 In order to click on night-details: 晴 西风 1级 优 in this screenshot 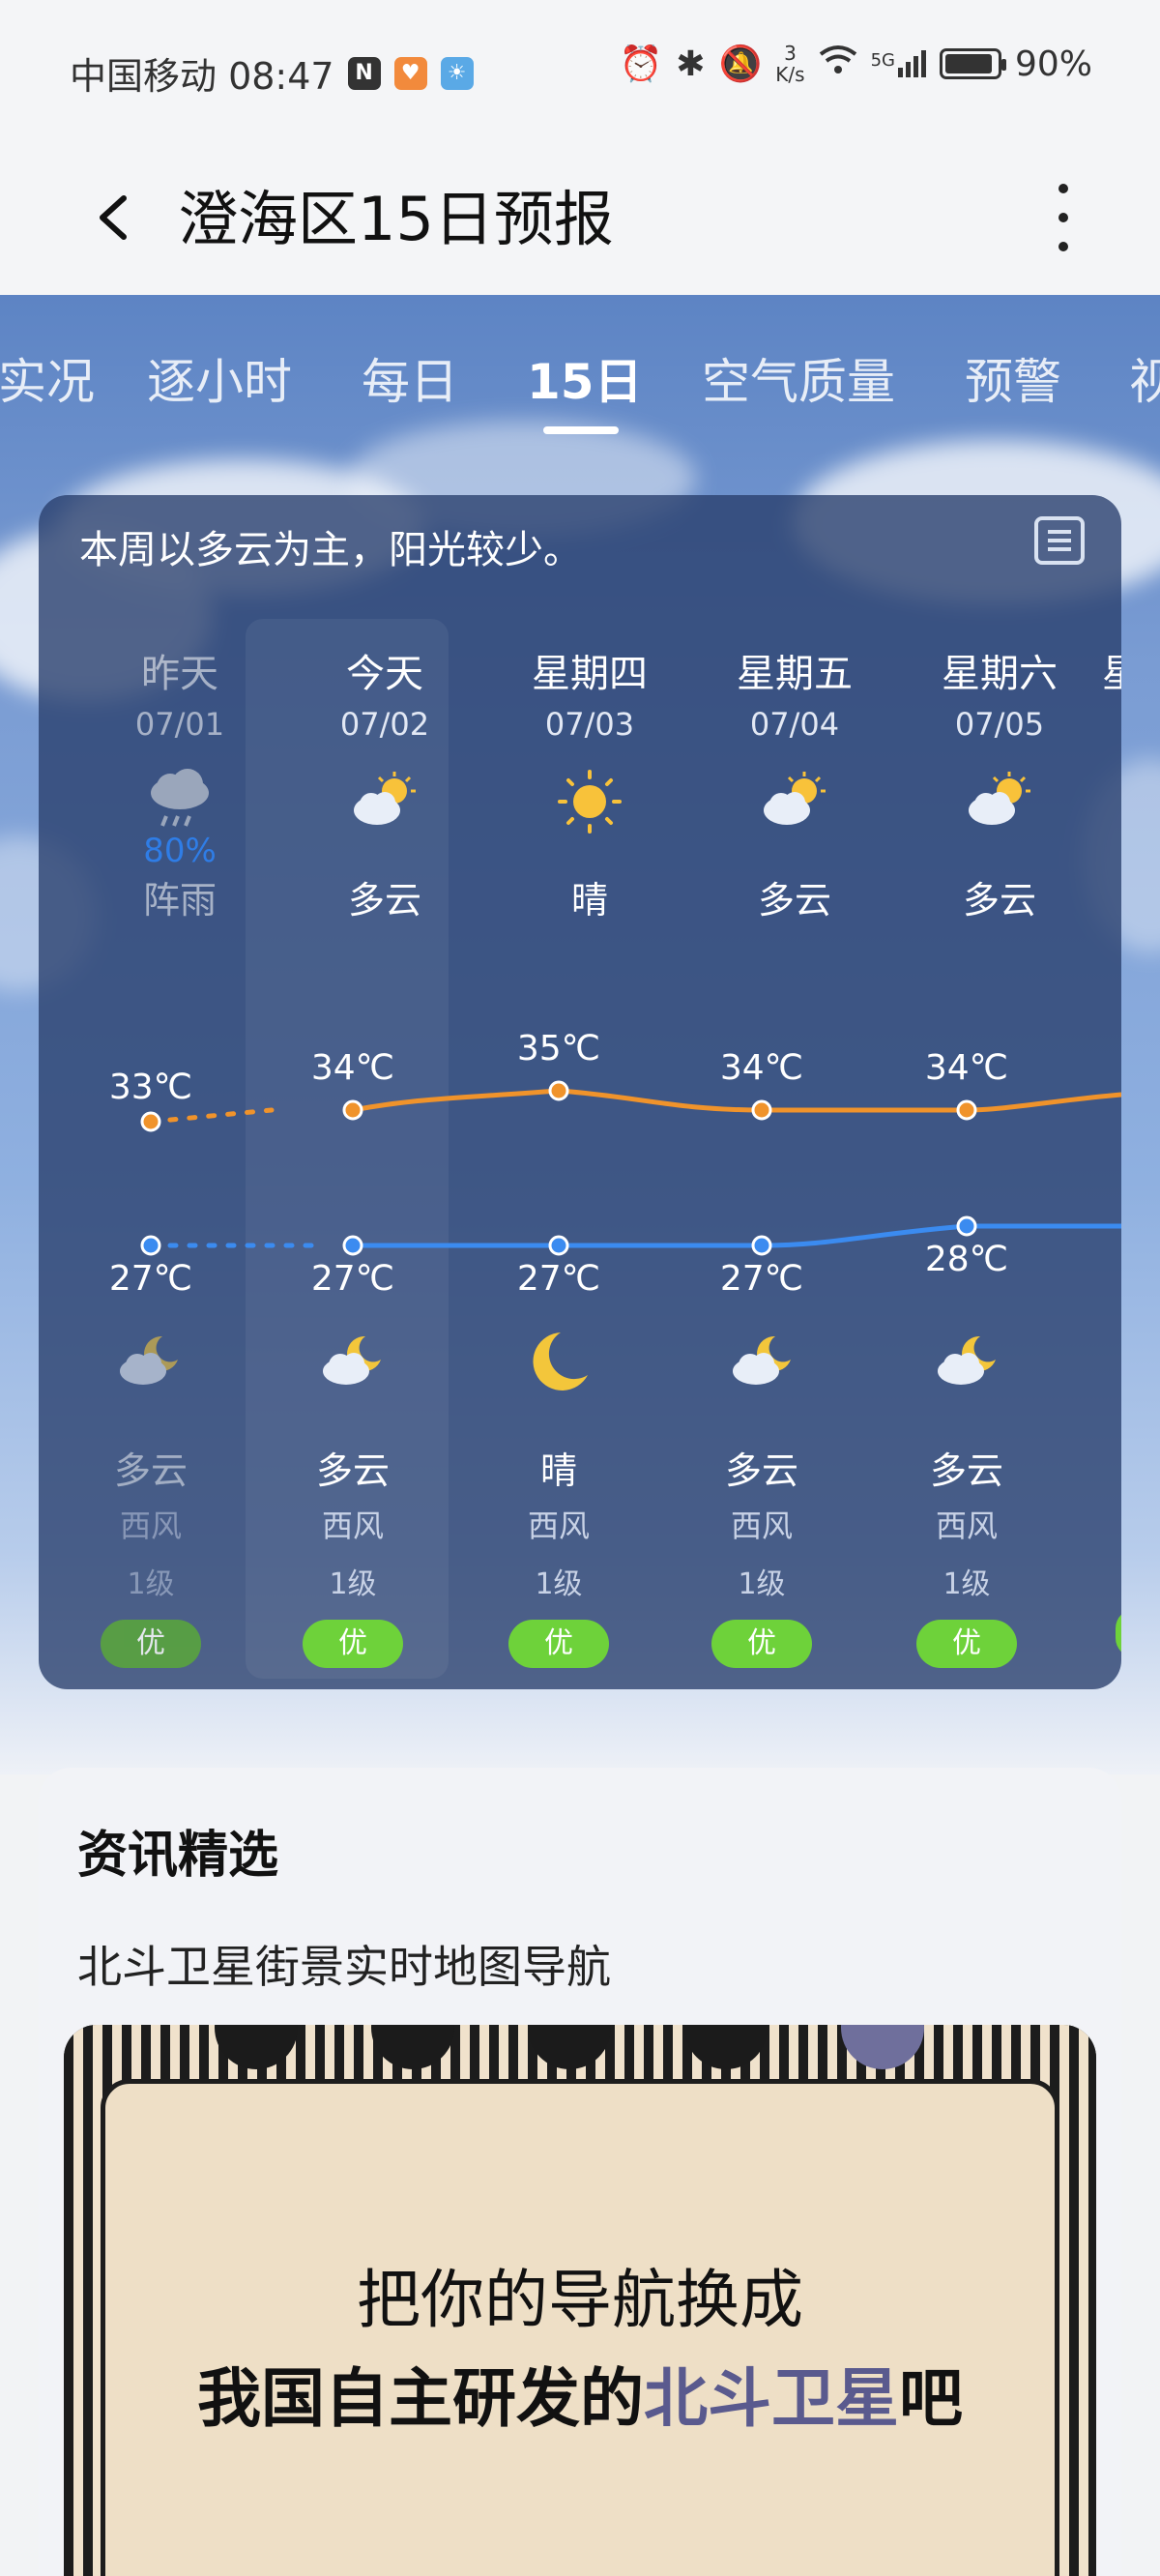, I will do `click(559, 1554)`.